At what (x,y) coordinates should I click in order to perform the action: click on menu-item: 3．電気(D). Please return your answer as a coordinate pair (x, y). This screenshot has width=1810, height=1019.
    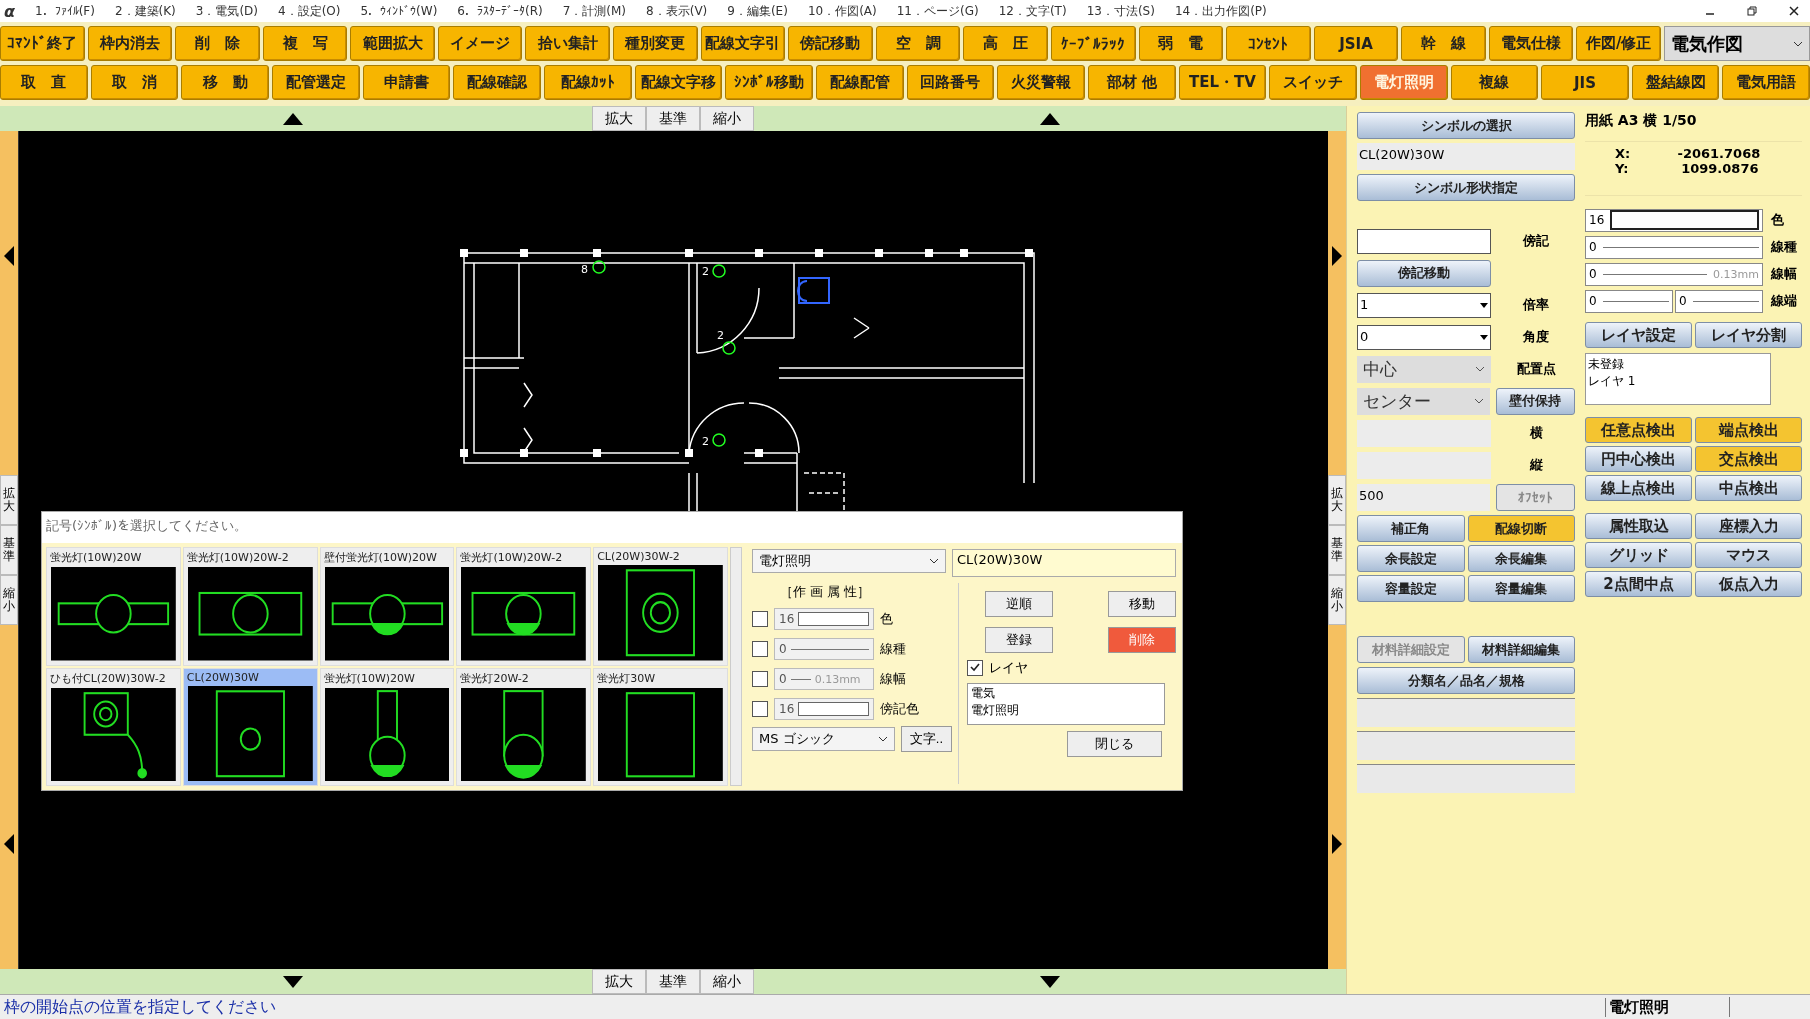
    Looking at the image, I should click on (227, 11).